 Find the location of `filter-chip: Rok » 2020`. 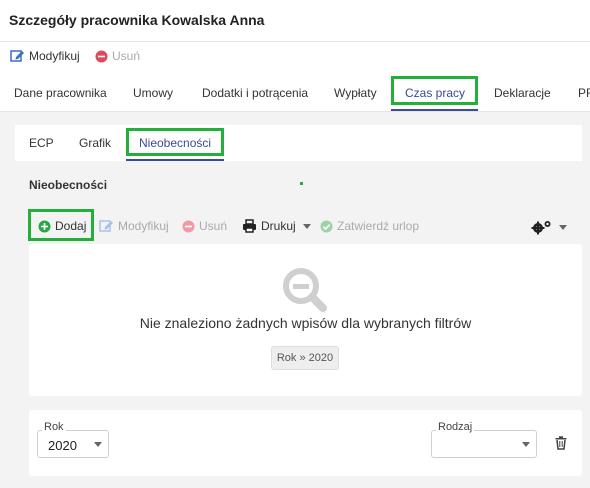

filter-chip: Rok » 2020 is located at coordinates (305, 358).